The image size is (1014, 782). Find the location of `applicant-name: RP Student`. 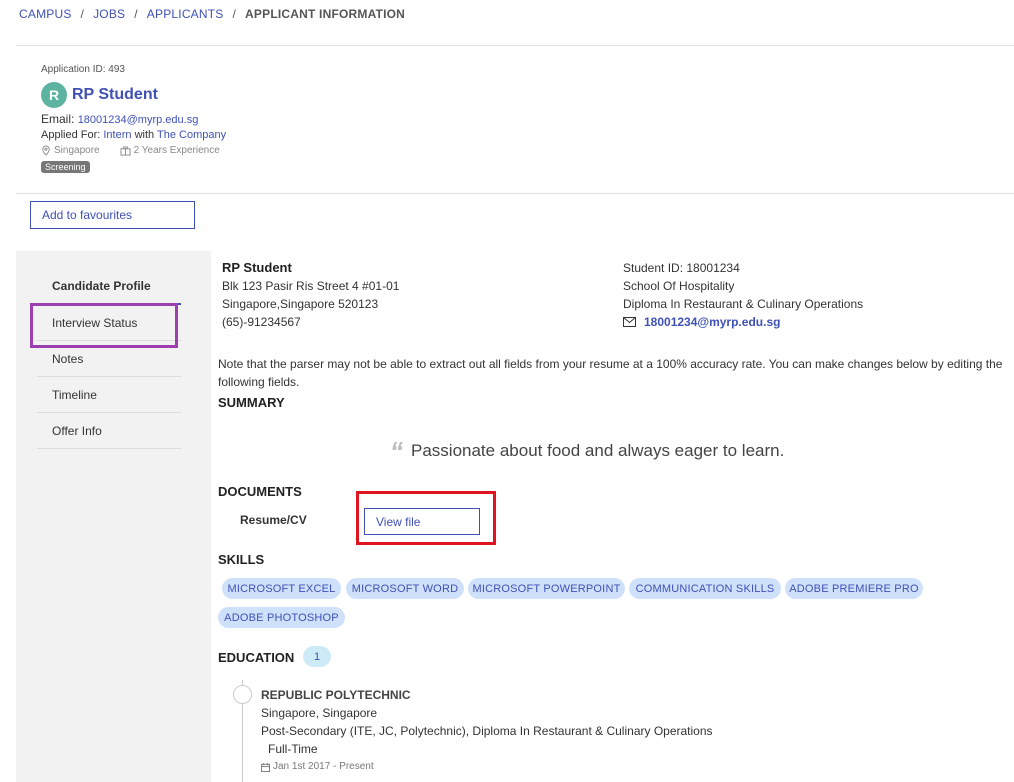

applicant-name: RP Student is located at coordinates (115, 94).